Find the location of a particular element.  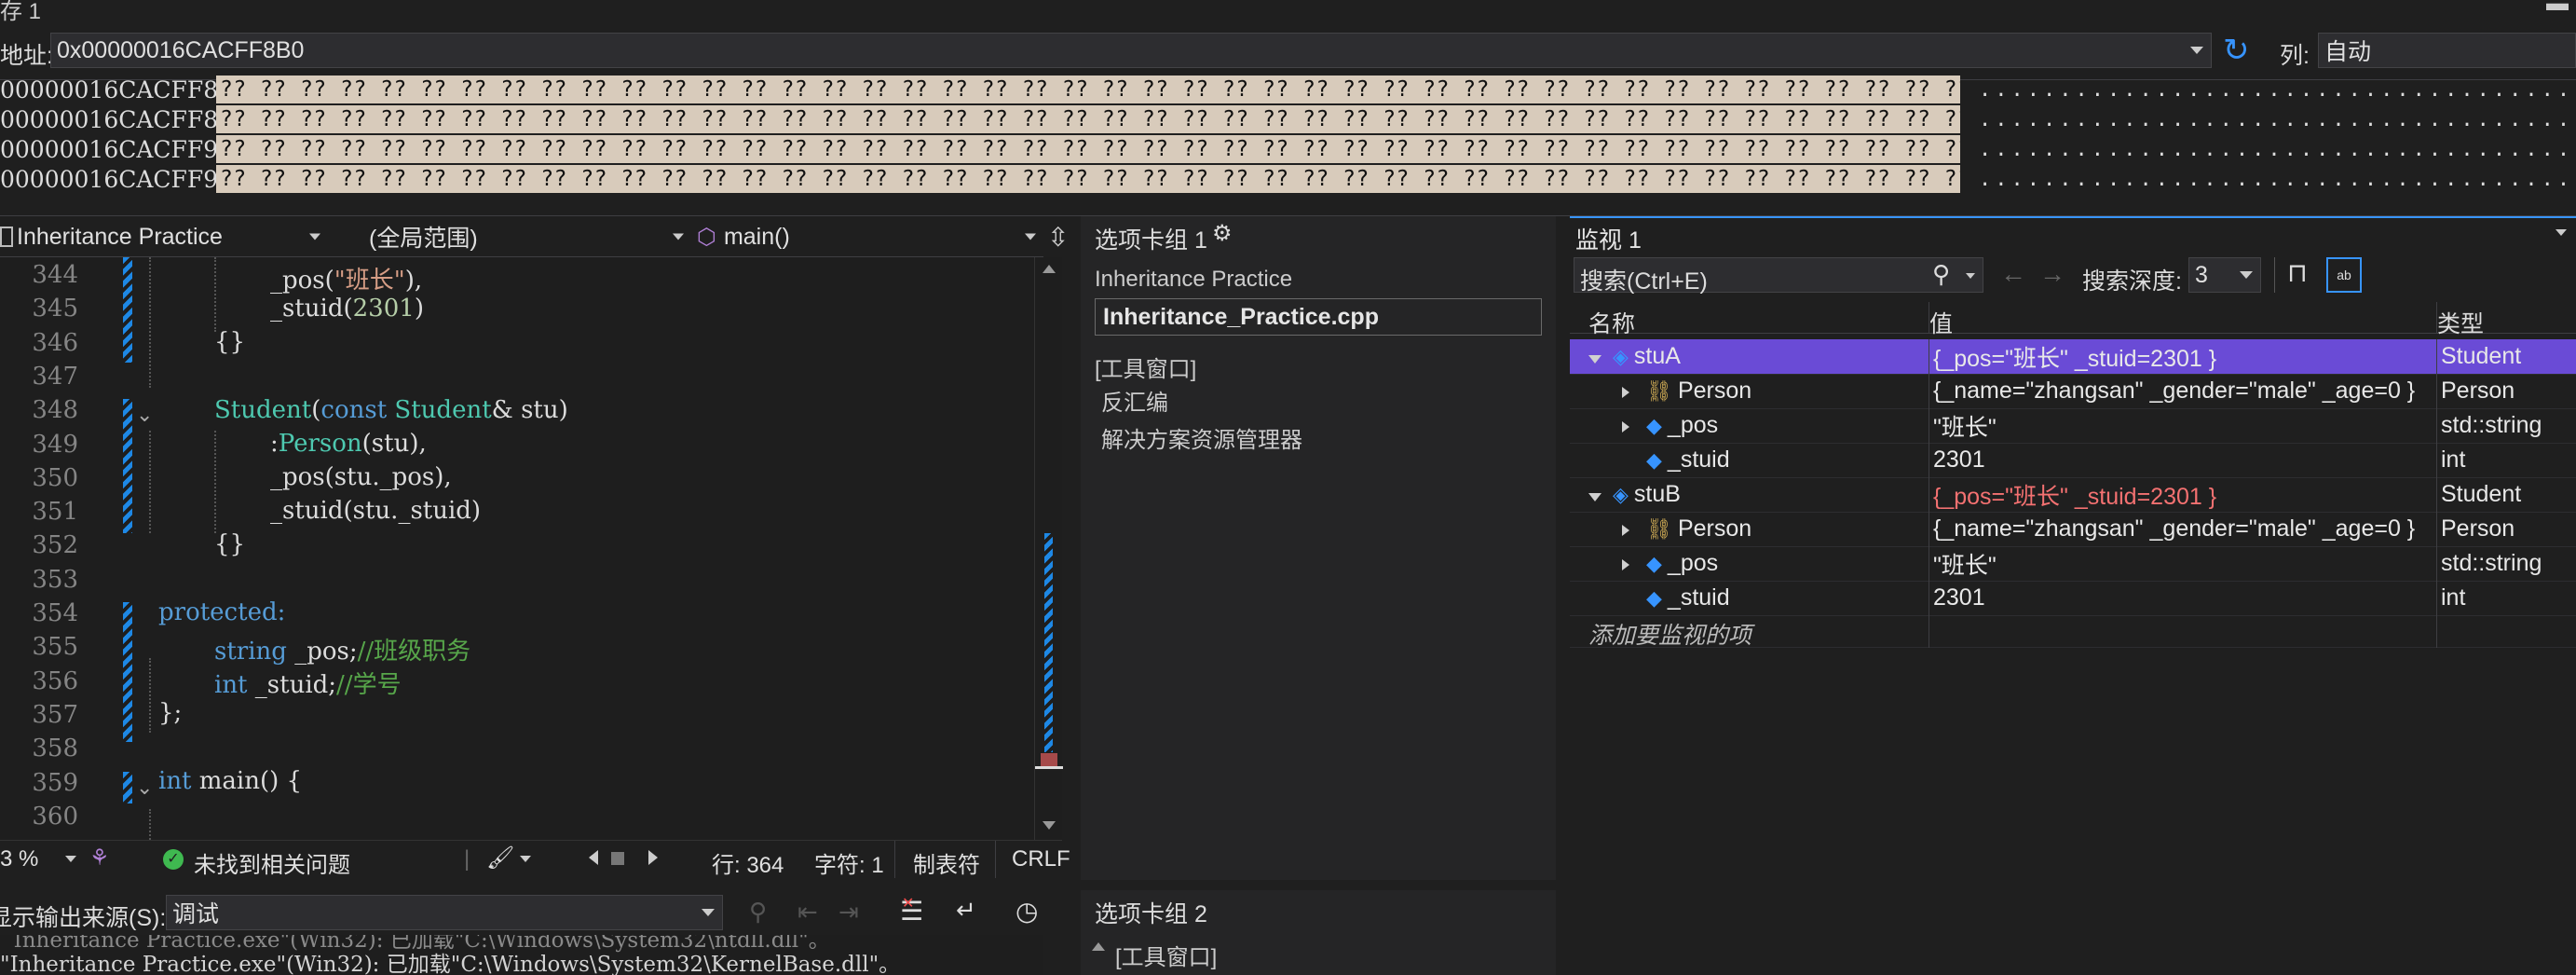

next-message-icon: ⇥ is located at coordinates (849, 912).